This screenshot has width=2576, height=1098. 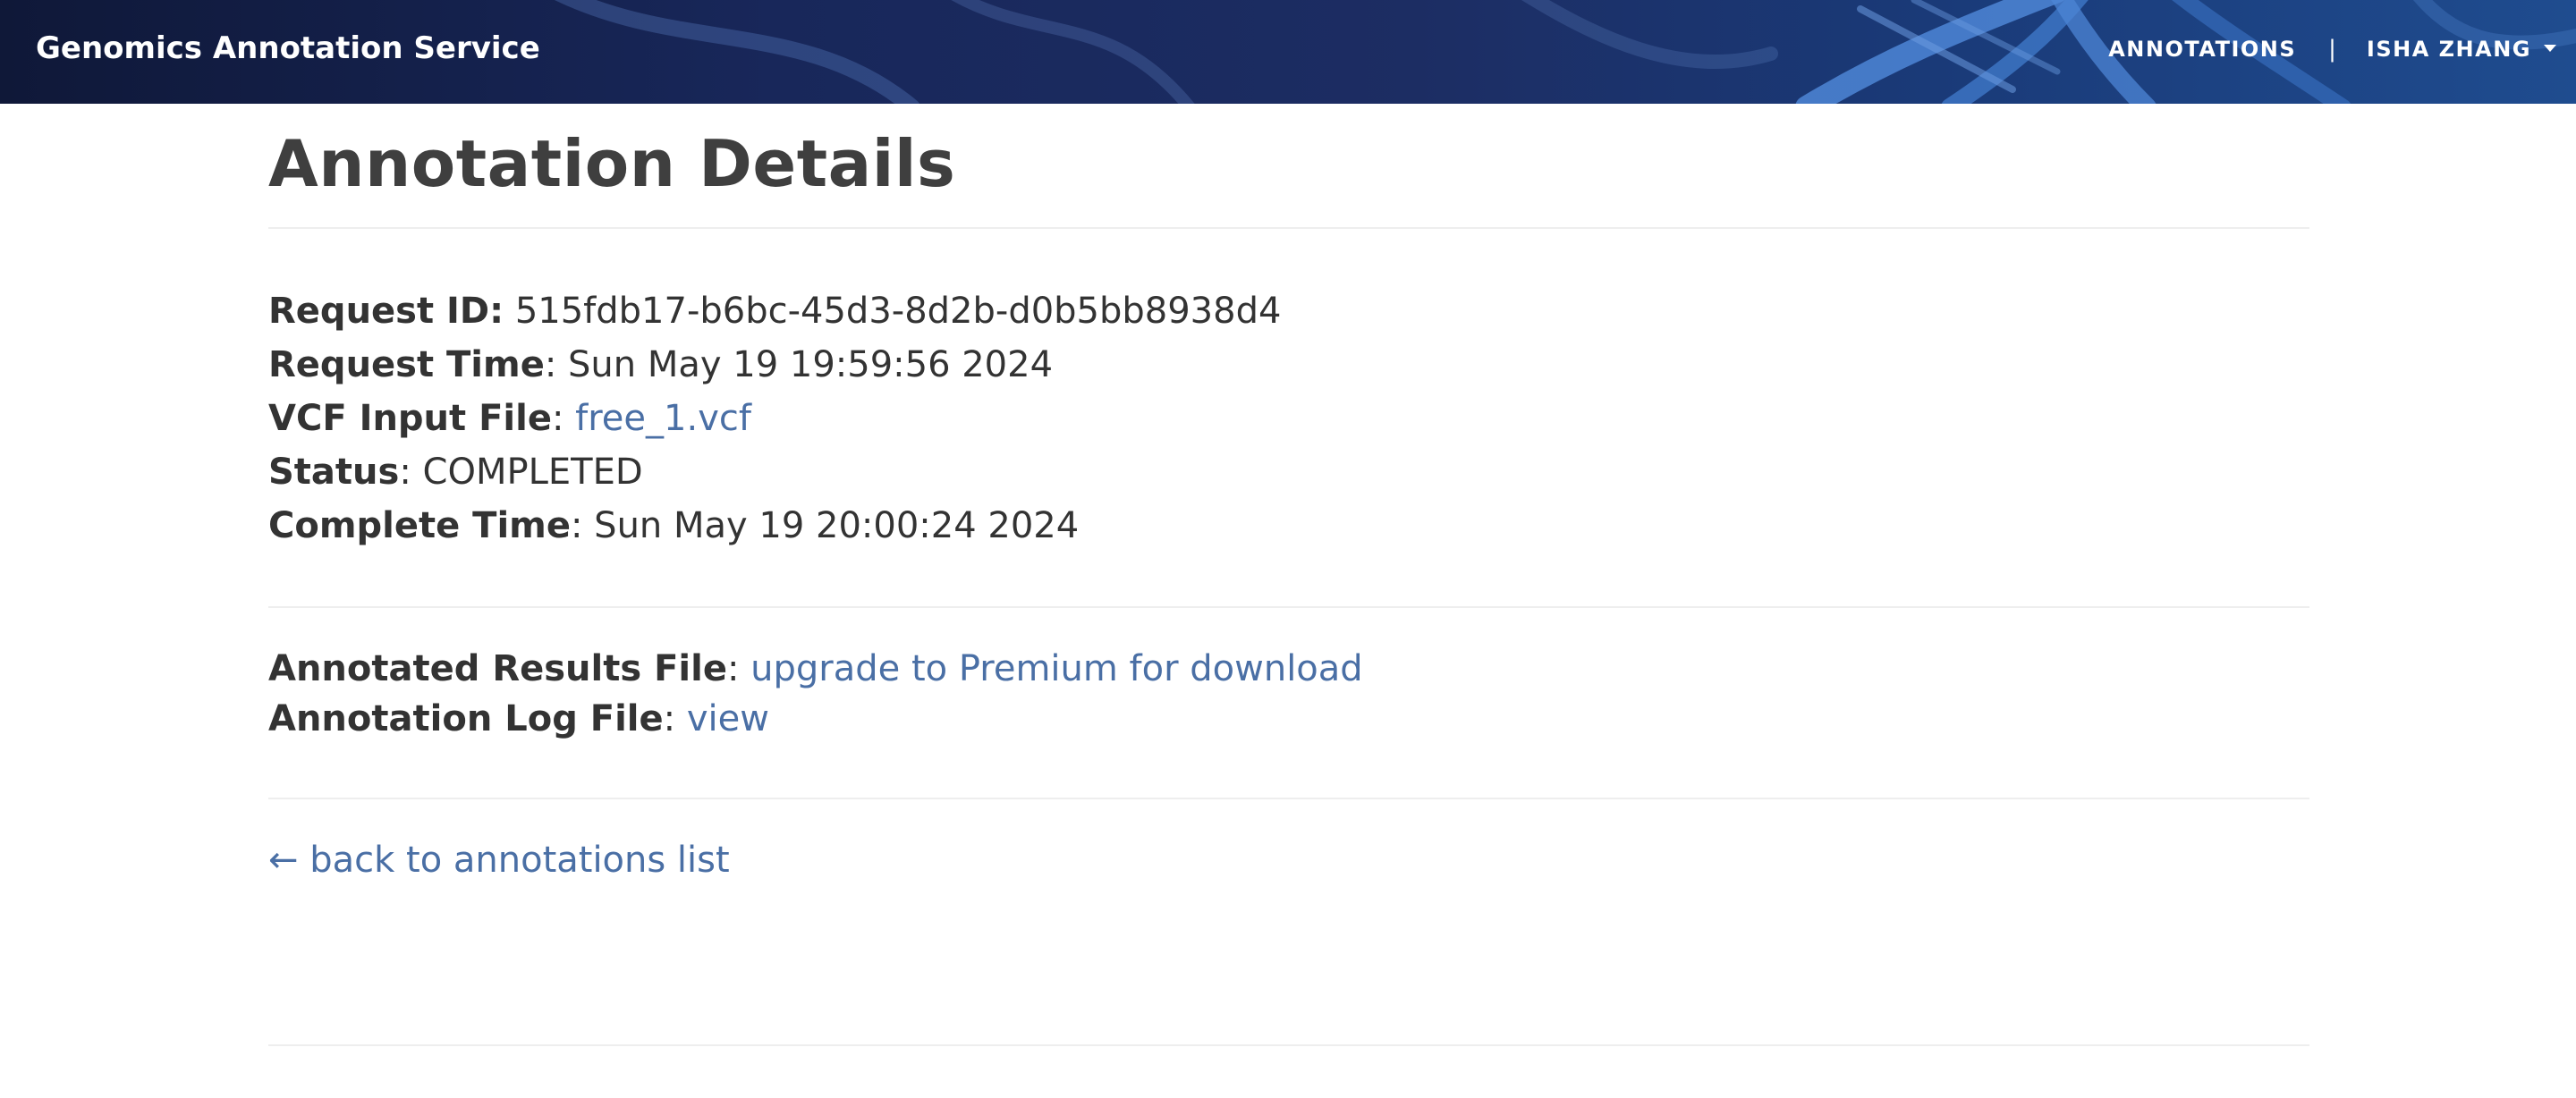 I want to click on complete-time-row: Complete Time: Sun May 19 20:00:24 2024, so click(x=674, y=525).